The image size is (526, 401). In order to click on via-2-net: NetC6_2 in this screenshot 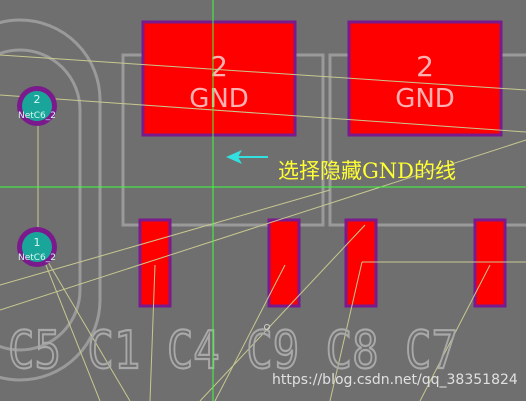, I will do `click(37, 116)`.